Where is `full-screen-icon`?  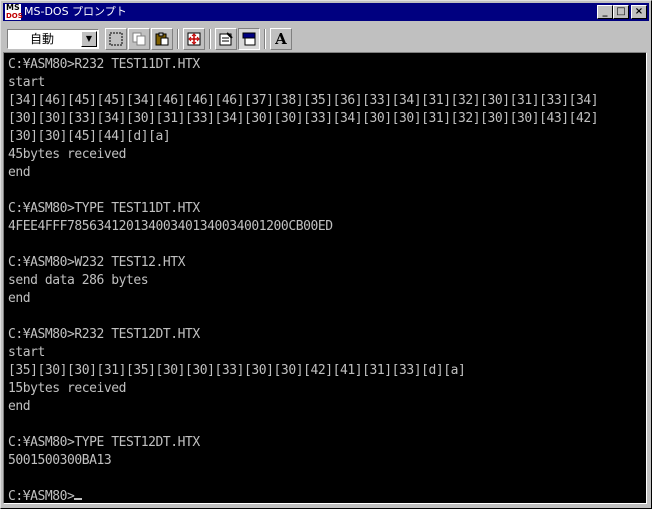
full-screen-icon is located at coordinates (194, 39).